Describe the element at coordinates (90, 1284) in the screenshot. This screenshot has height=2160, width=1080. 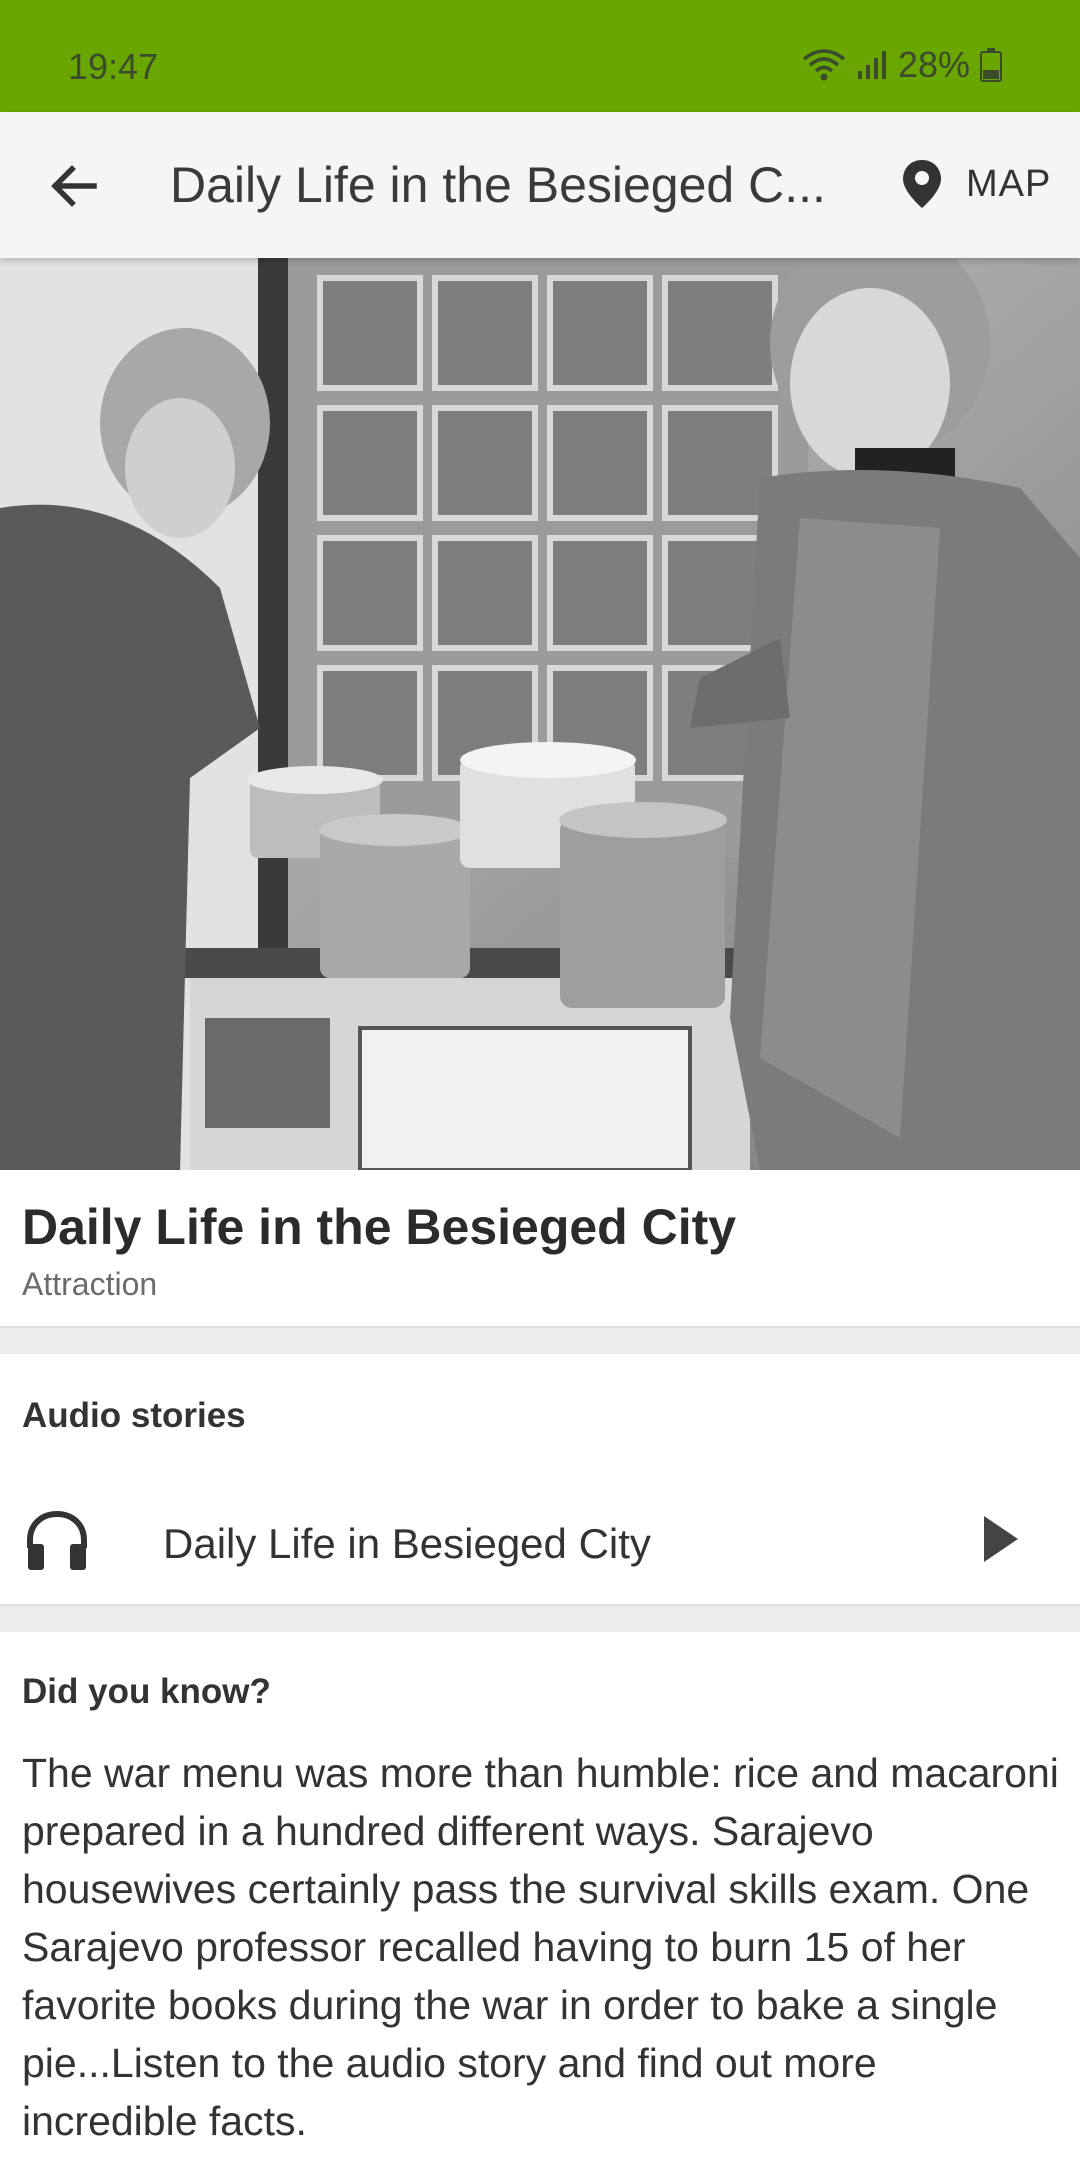
I see `attraction-type: Attraction` at that location.